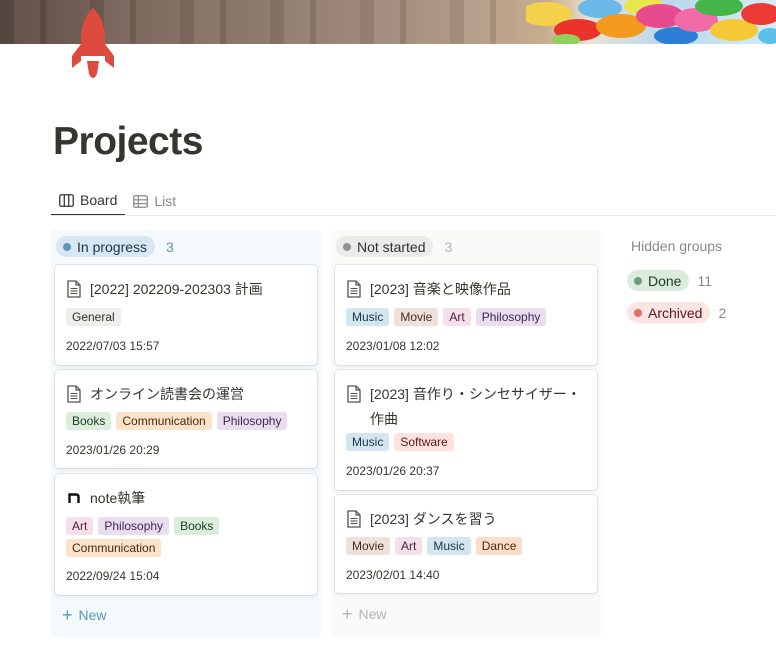  I want to click on card-date: 2022/09/24 15:04, so click(113, 576).